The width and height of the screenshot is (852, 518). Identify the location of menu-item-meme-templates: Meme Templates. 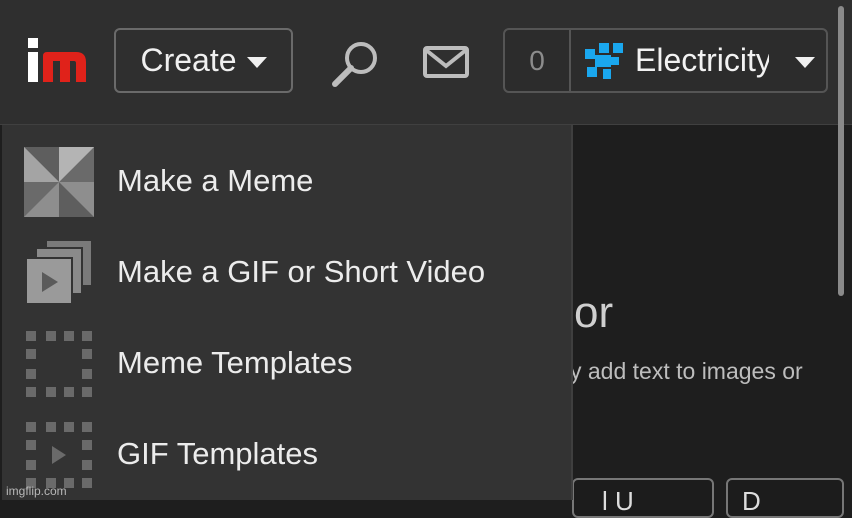
(286, 363).